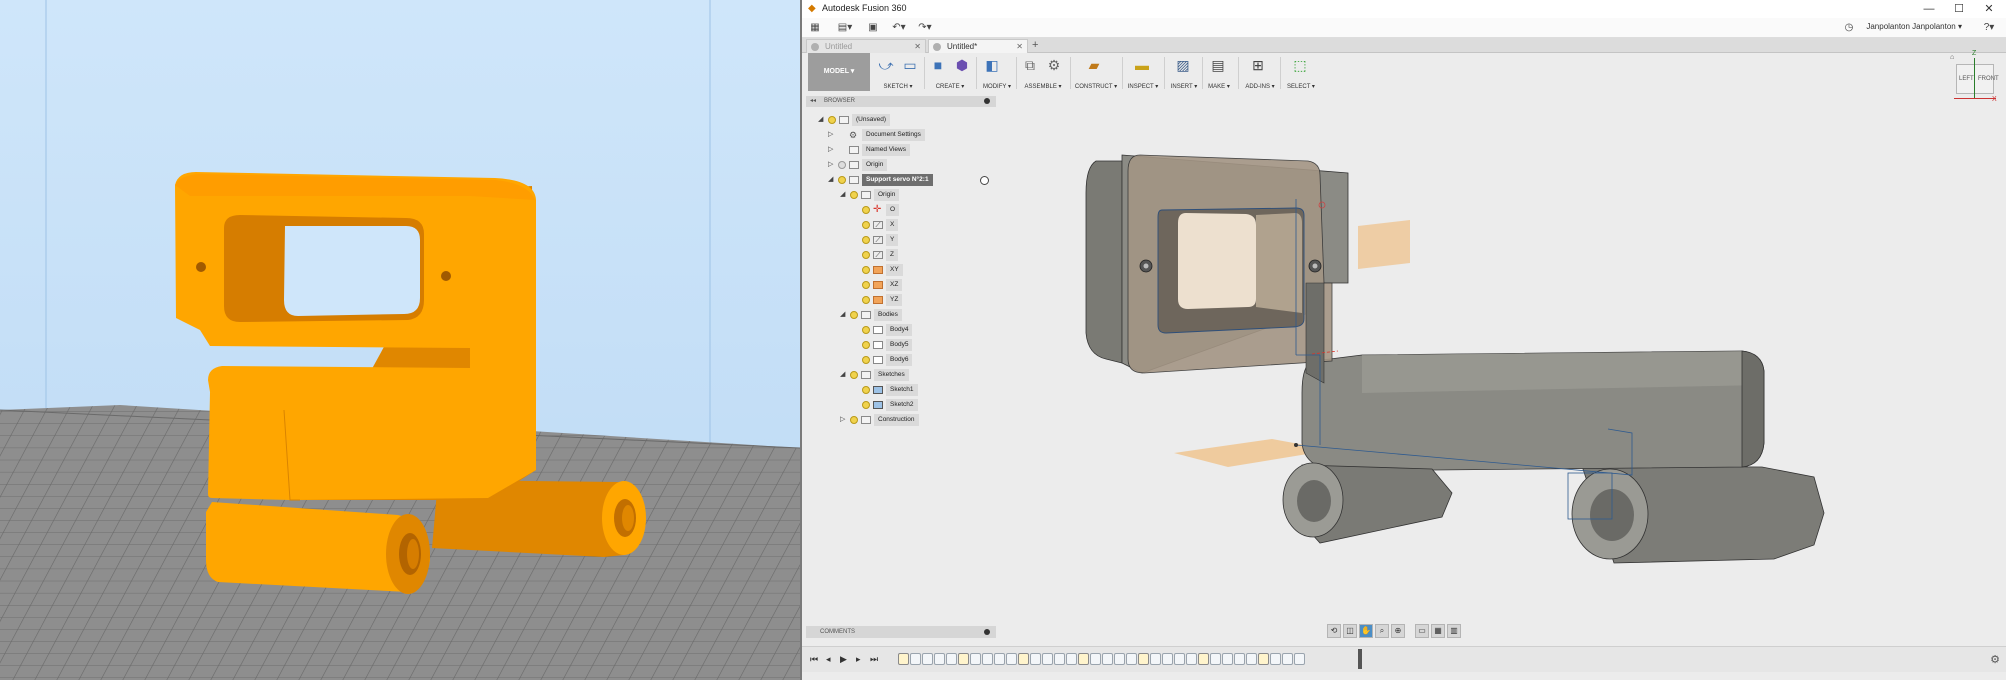 This screenshot has height=680, width=2006. Describe the element at coordinates (987, 632) in the screenshot. I see `add-comment-icon` at that location.